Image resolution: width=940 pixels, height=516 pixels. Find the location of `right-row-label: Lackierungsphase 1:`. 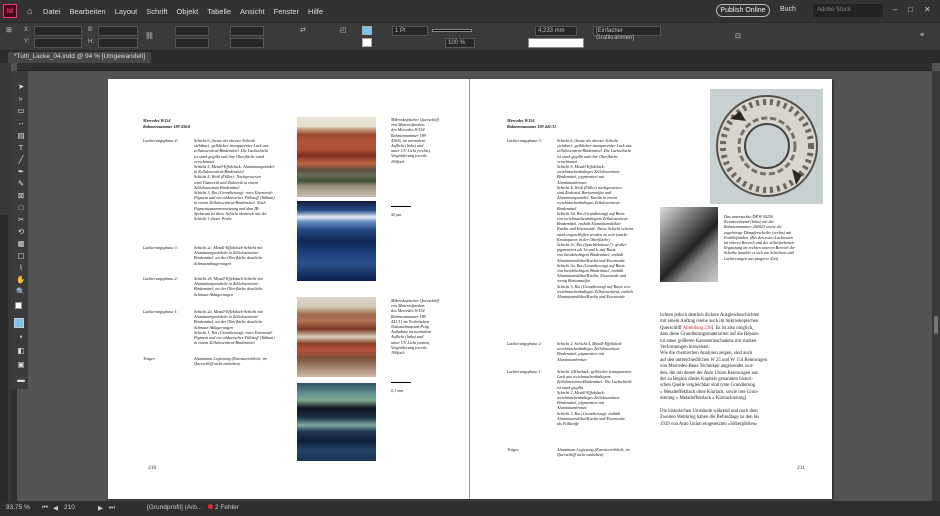

right-row-label: Lackierungsphase 1: is located at coordinates (525, 371).